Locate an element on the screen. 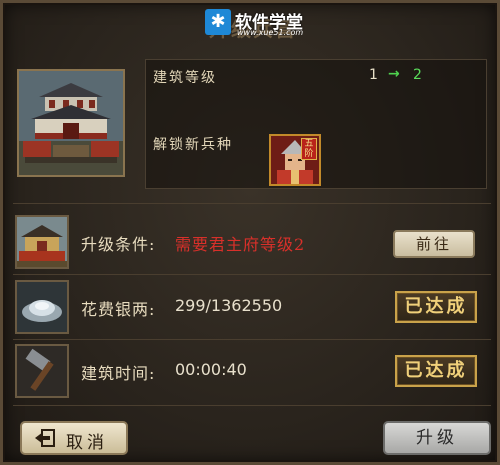  requirement-row-condition: 升级条件: 需要君主府等级2 前往 is located at coordinates (253, 242).